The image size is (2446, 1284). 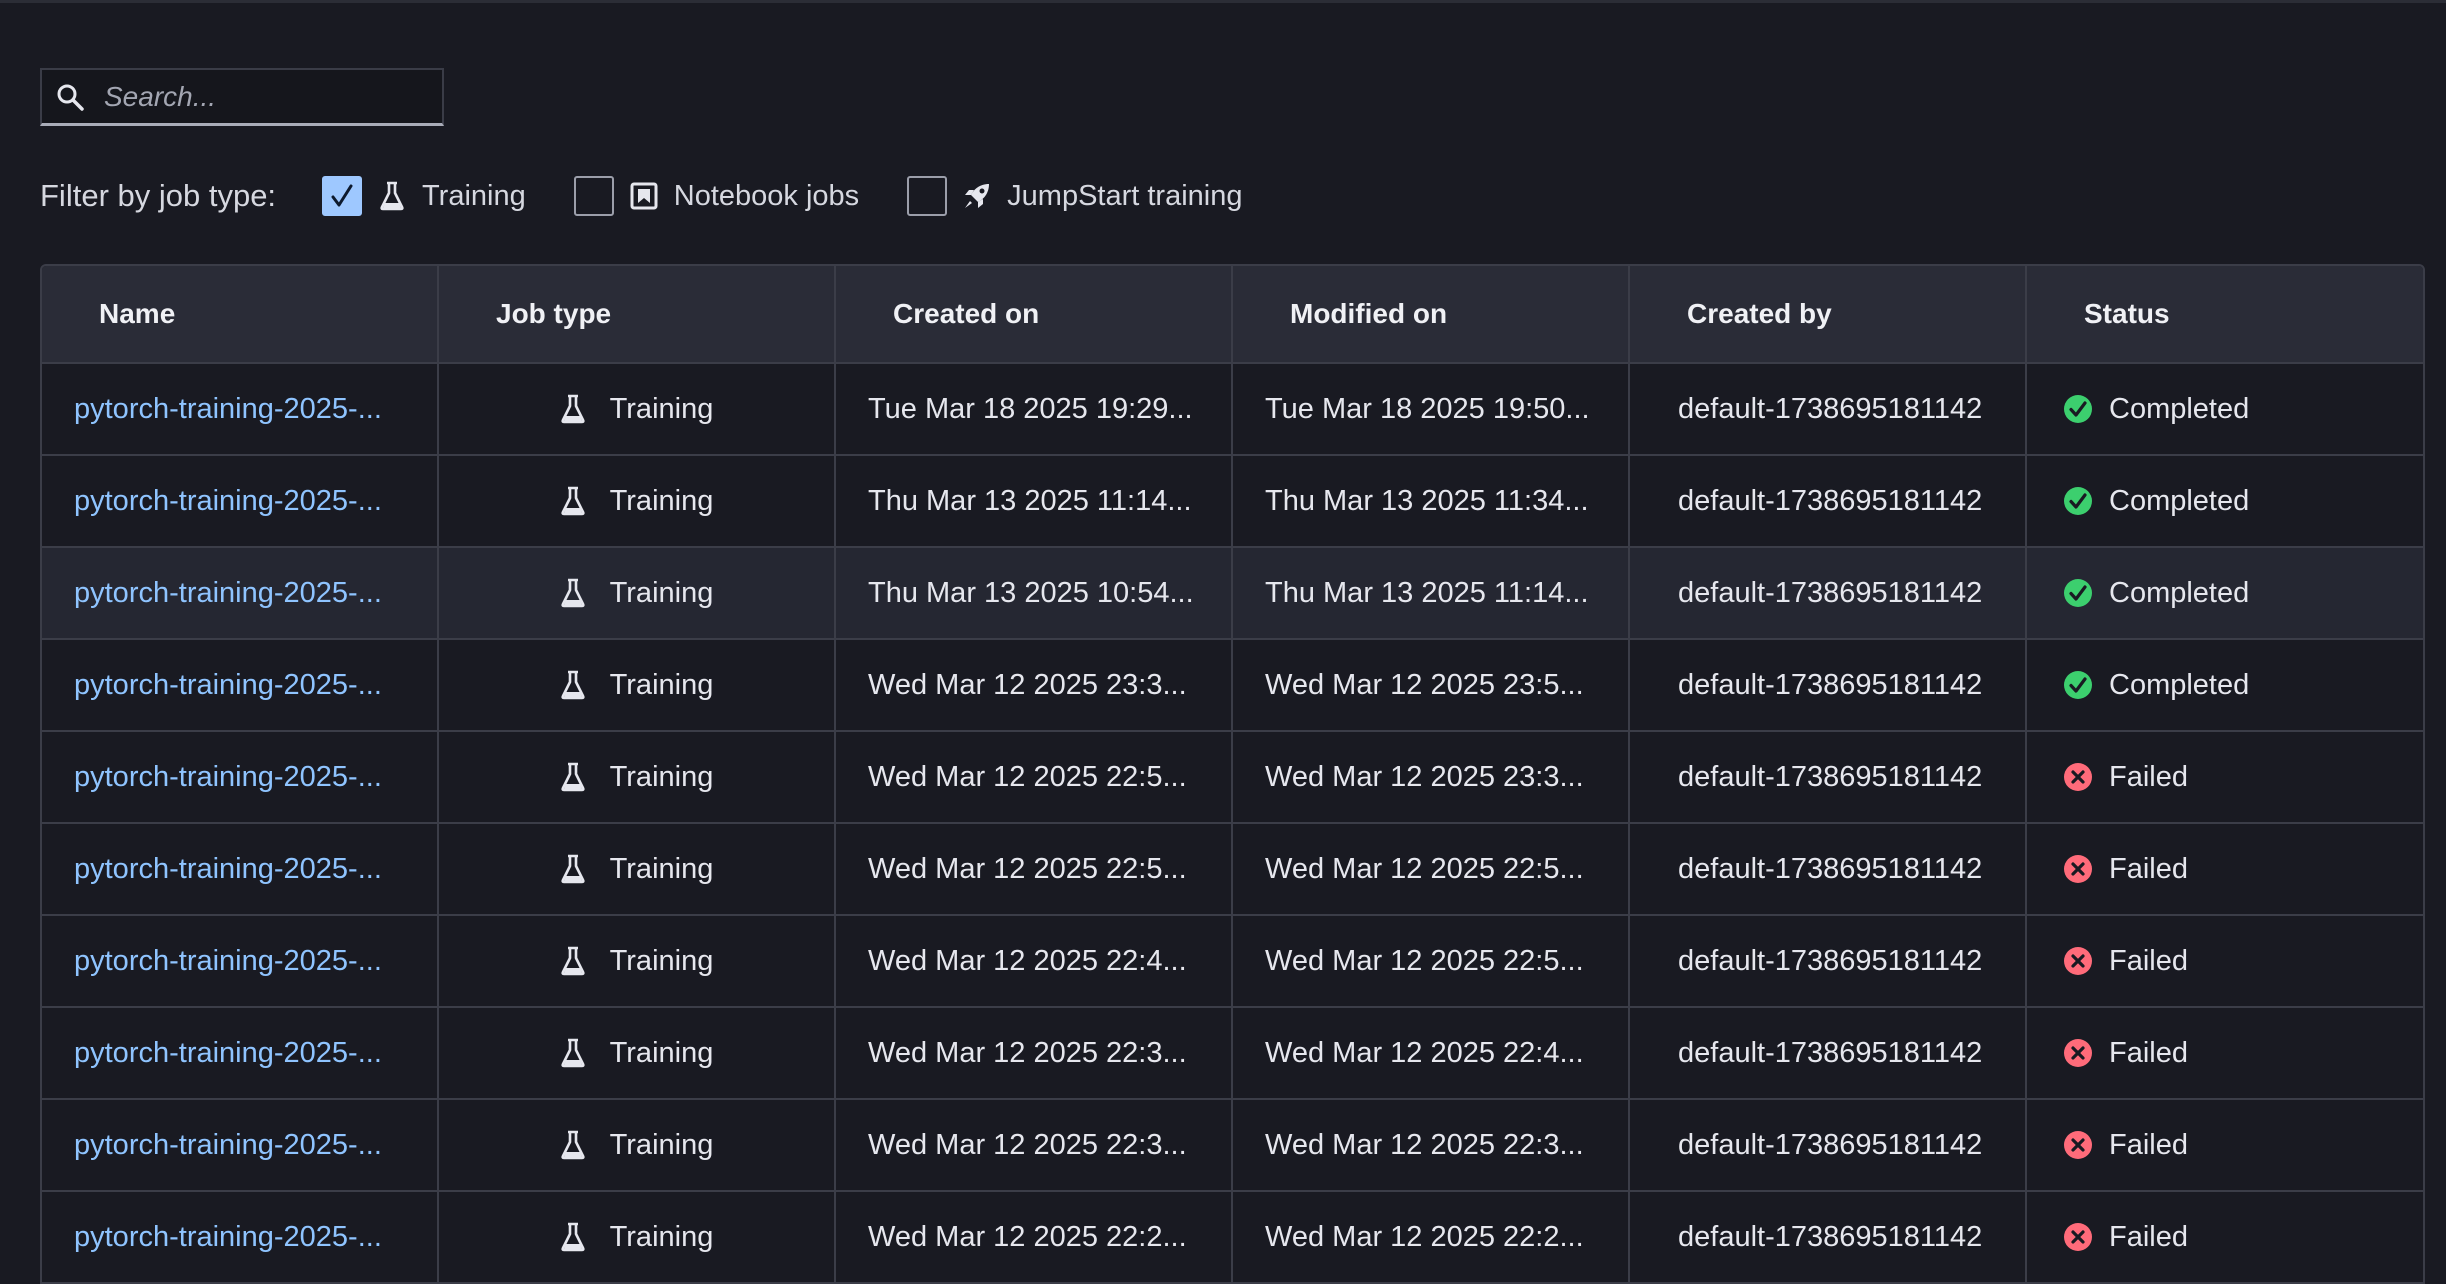 What do you see at coordinates (927, 196) in the screenshot?
I see `jumpstart-training-checkbox` at bounding box center [927, 196].